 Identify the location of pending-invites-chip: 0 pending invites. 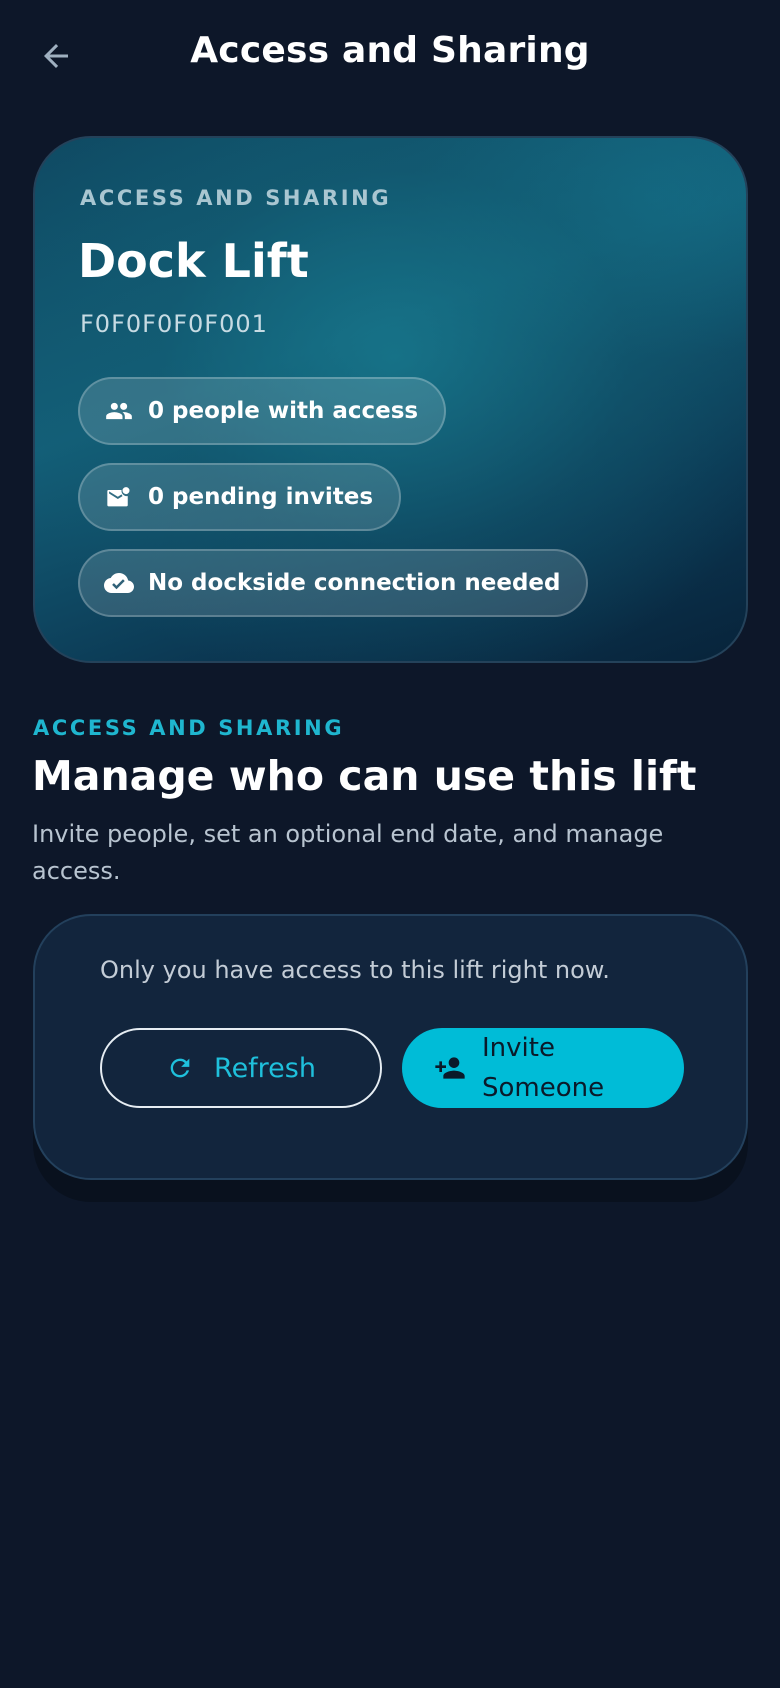
(240, 497).